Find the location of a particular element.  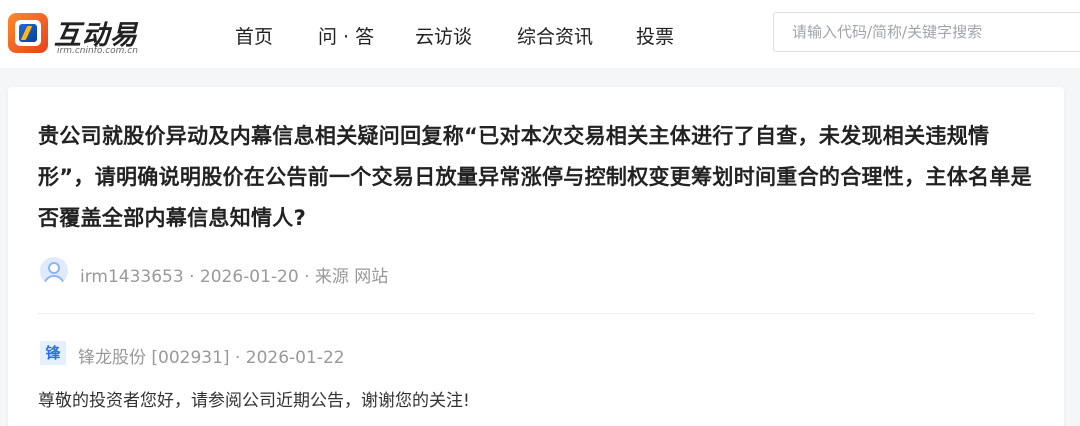

search-input is located at coordinates (926, 32).